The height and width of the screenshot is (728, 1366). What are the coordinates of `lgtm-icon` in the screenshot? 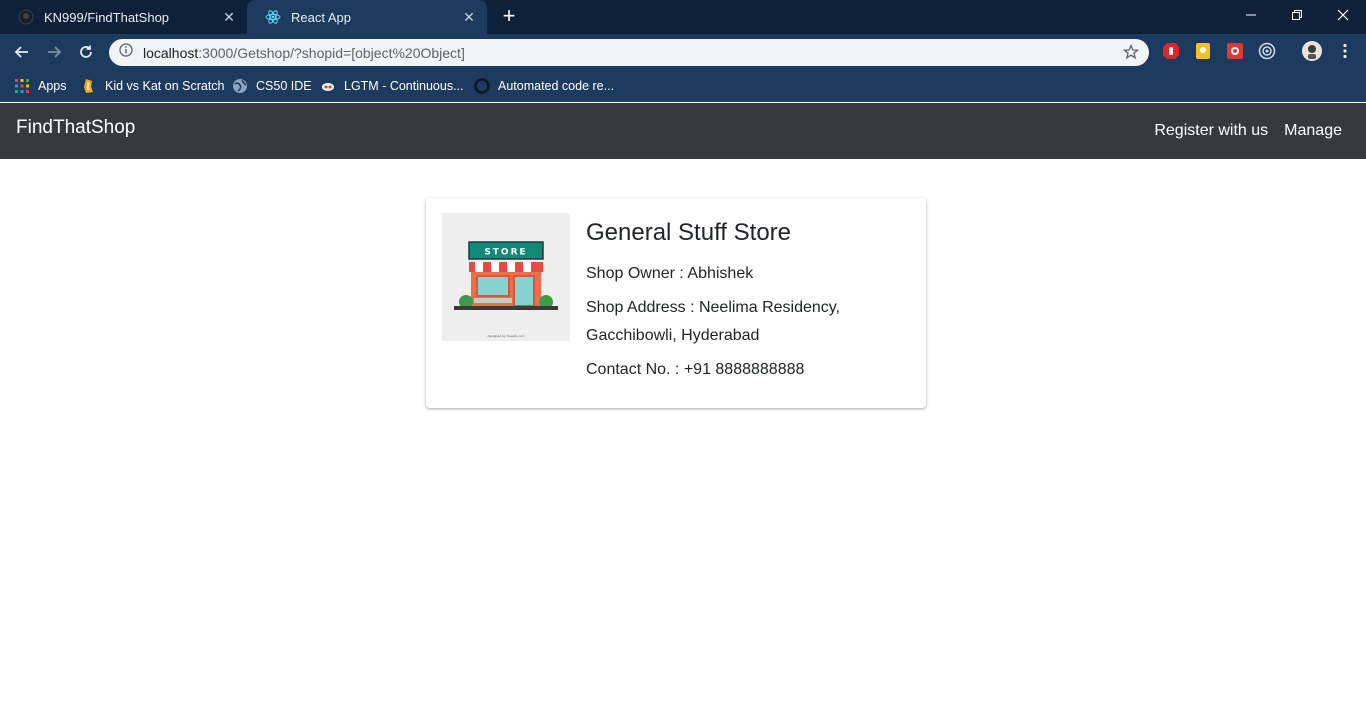 It's located at (328, 86).